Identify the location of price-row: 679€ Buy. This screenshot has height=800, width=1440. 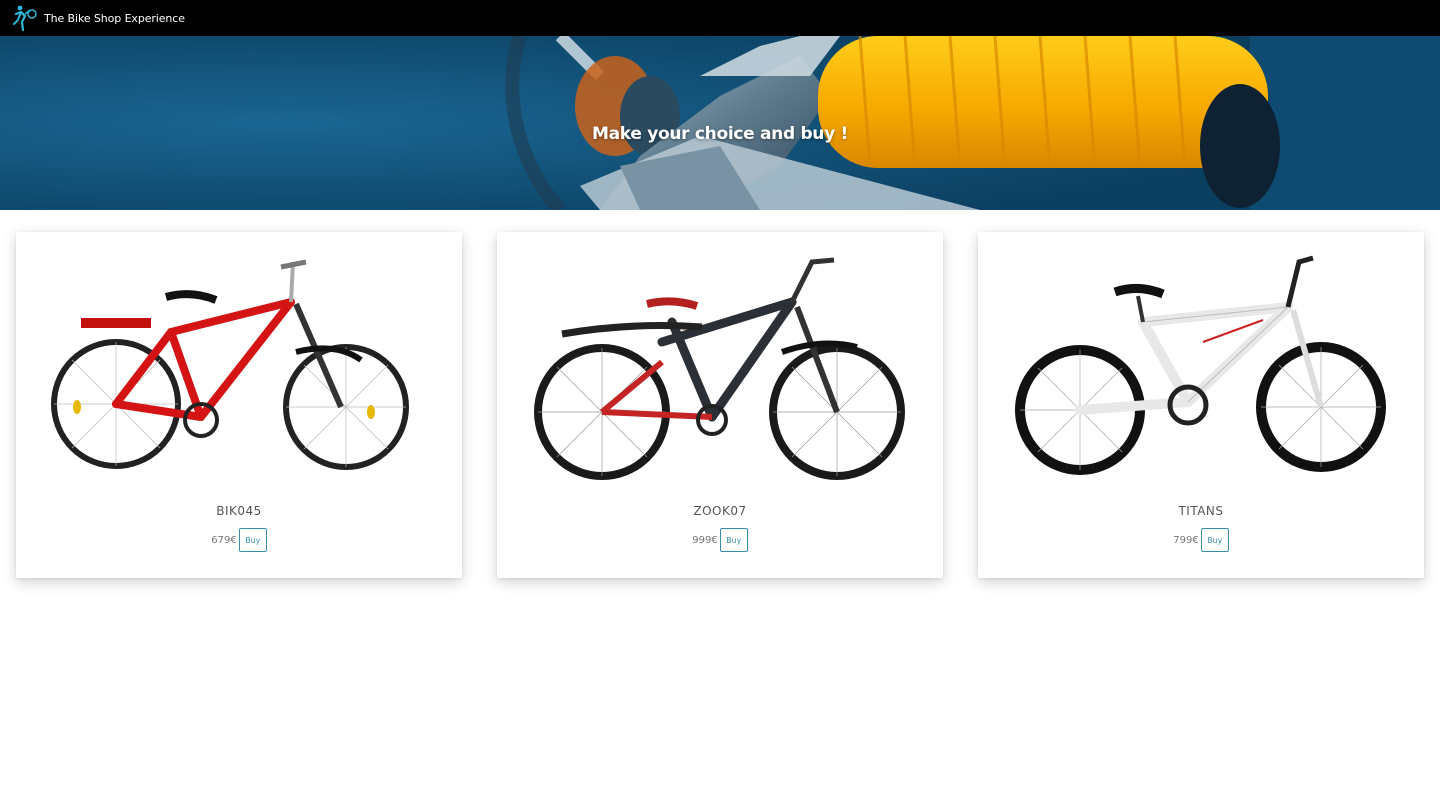
(239, 540).